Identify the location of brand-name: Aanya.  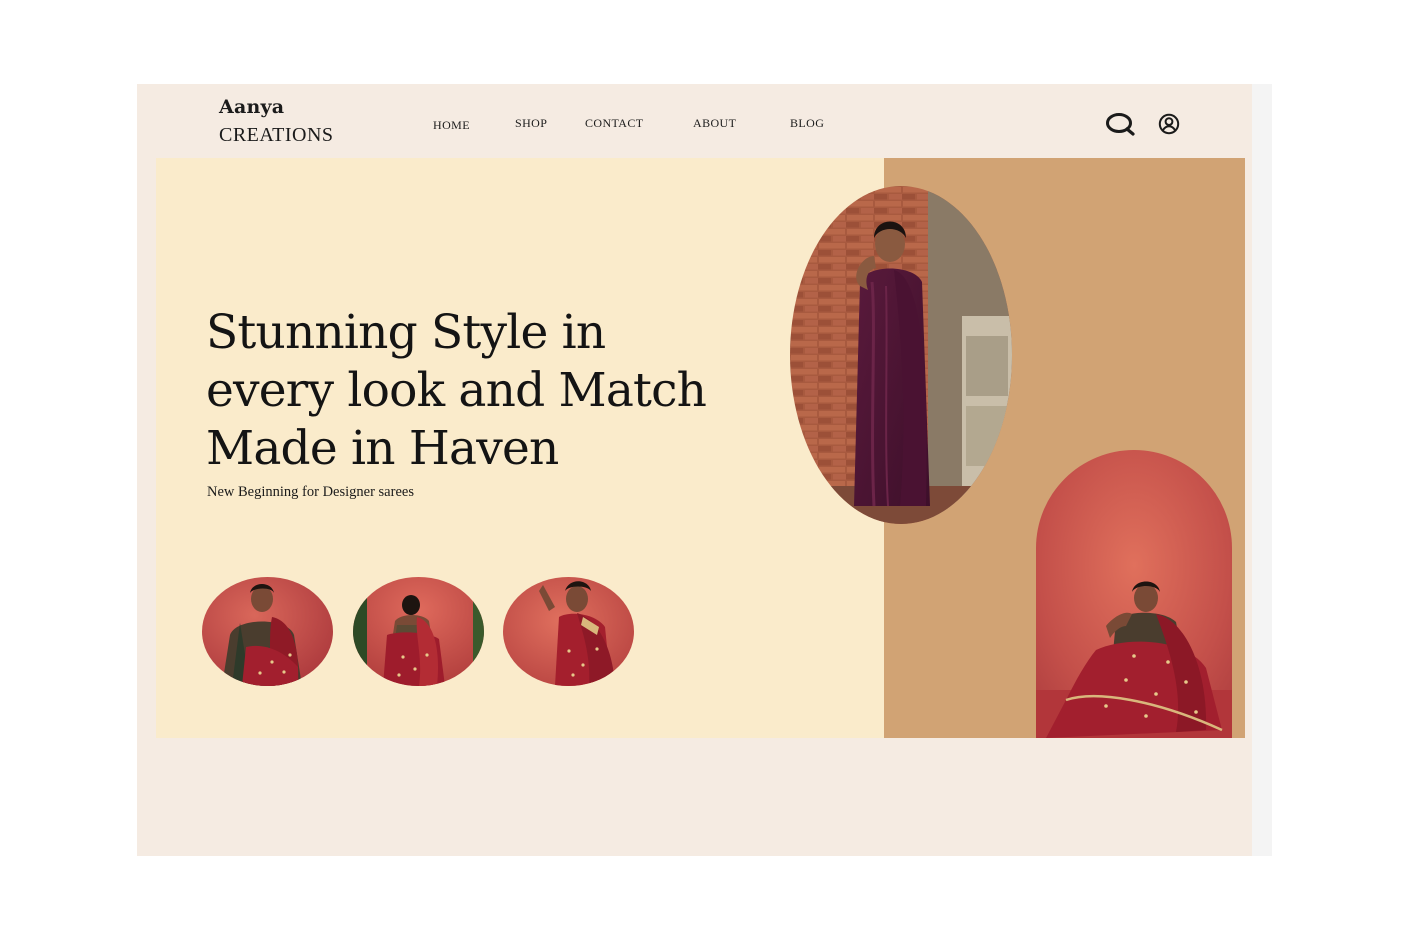
(252, 107).